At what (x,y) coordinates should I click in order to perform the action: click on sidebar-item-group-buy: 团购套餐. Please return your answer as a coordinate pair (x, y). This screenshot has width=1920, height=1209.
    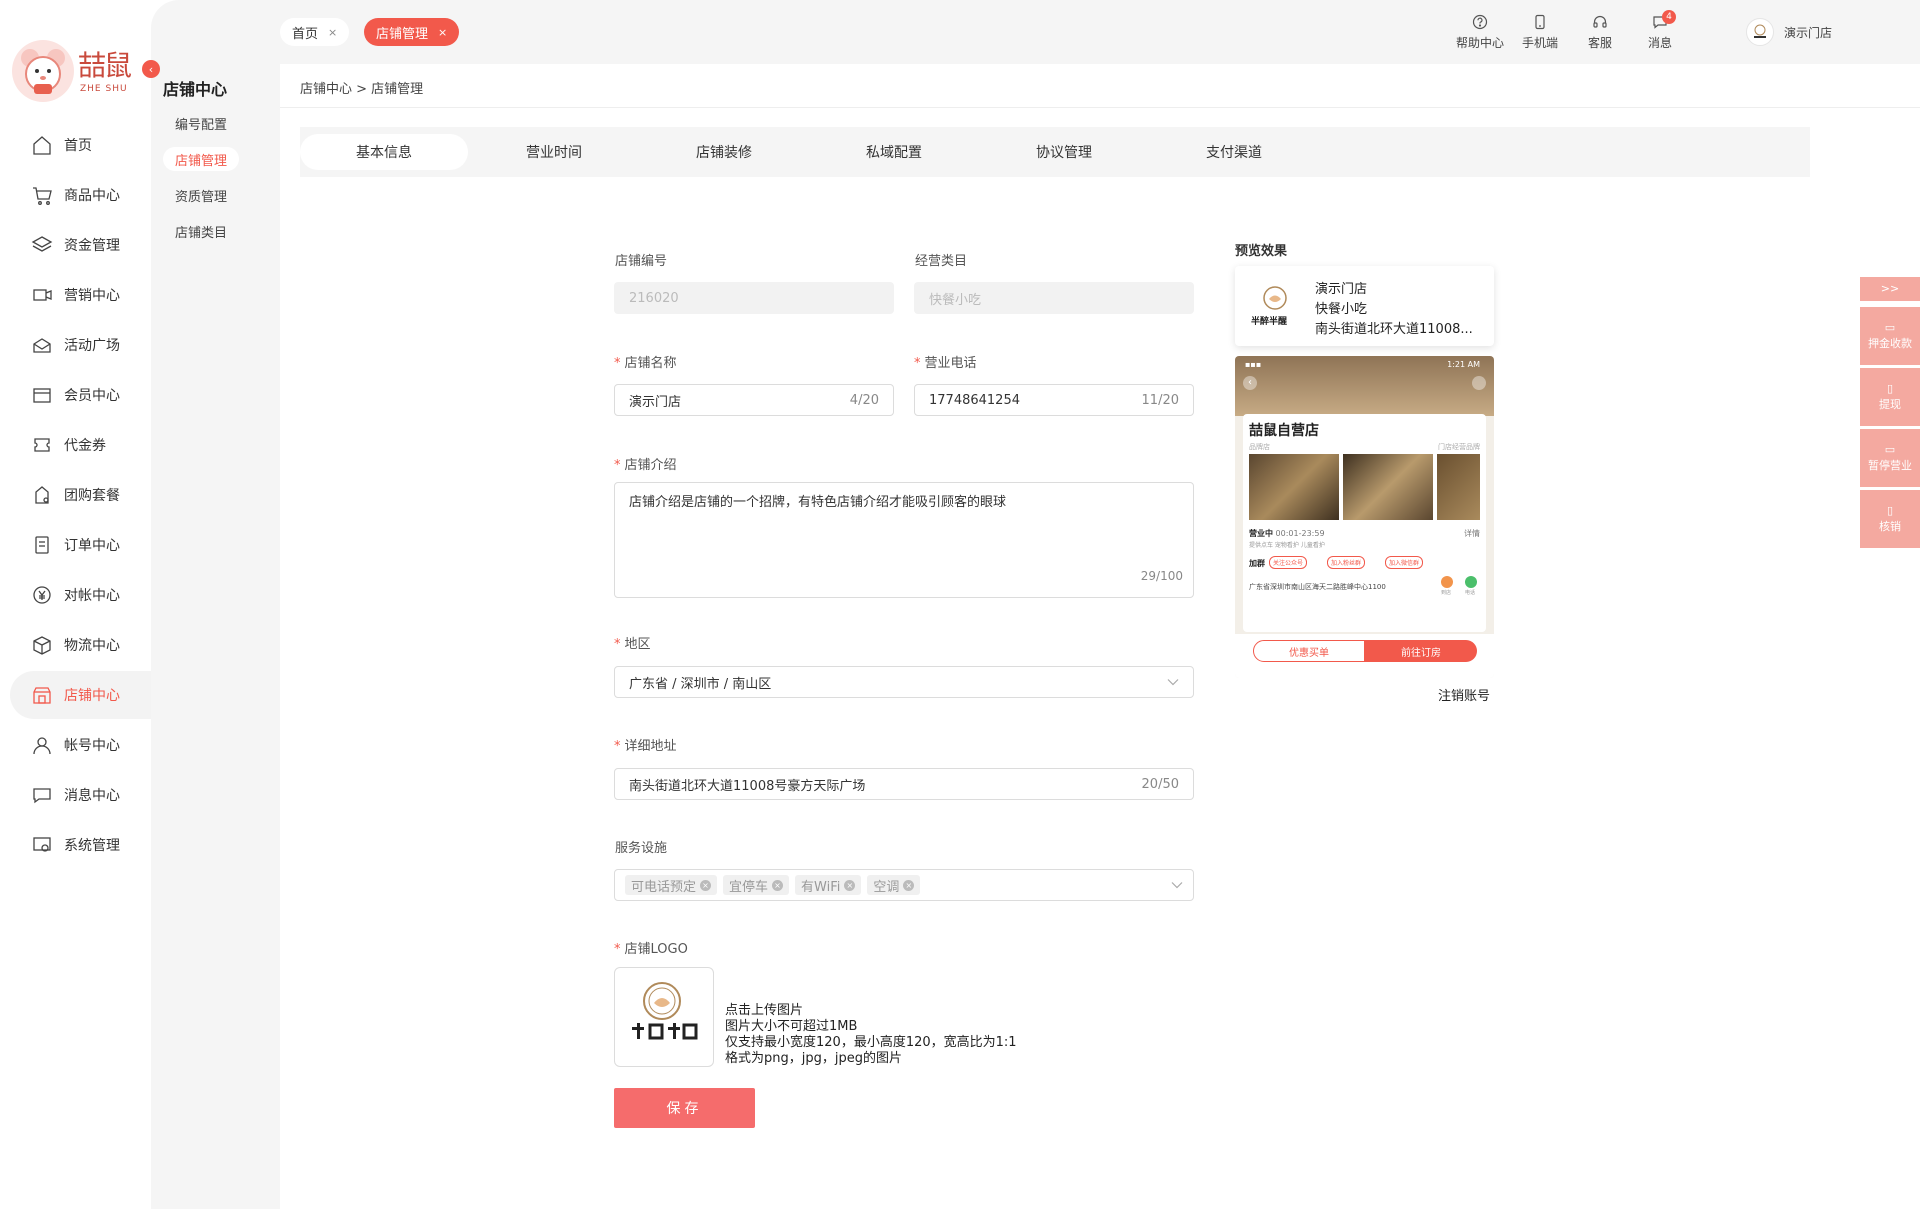
    Looking at the image, I should click on (80, 495).